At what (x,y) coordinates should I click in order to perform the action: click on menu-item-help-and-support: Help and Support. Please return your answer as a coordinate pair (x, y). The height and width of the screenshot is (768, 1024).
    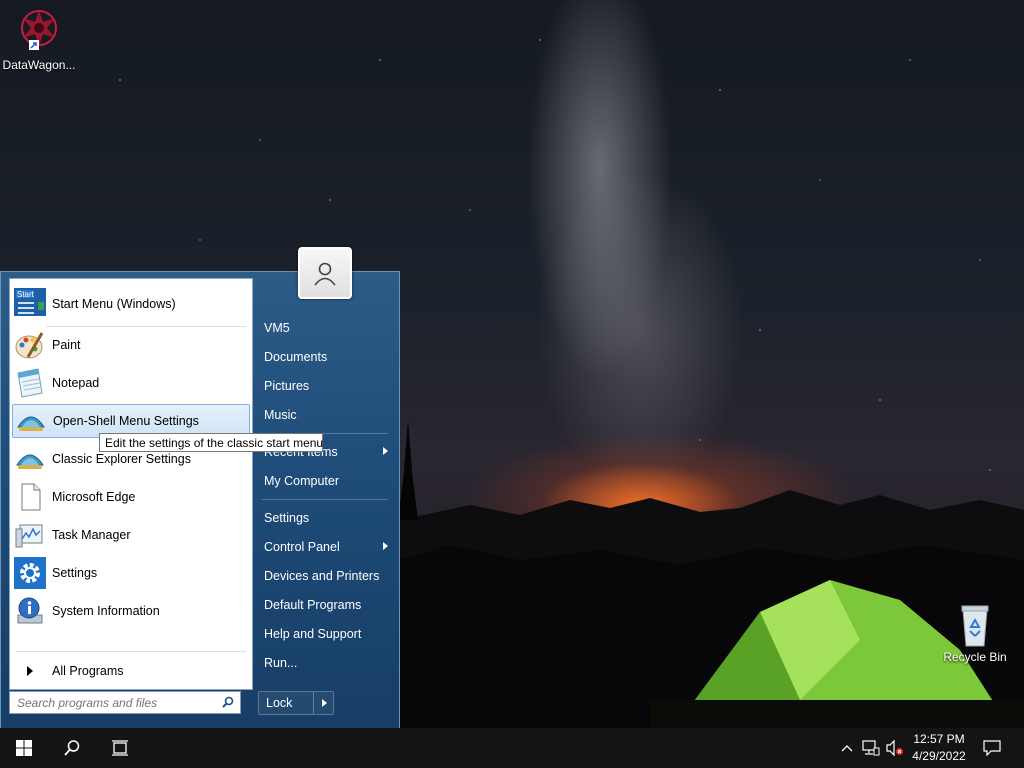
    Looking at the image, I should click on (327, 634).